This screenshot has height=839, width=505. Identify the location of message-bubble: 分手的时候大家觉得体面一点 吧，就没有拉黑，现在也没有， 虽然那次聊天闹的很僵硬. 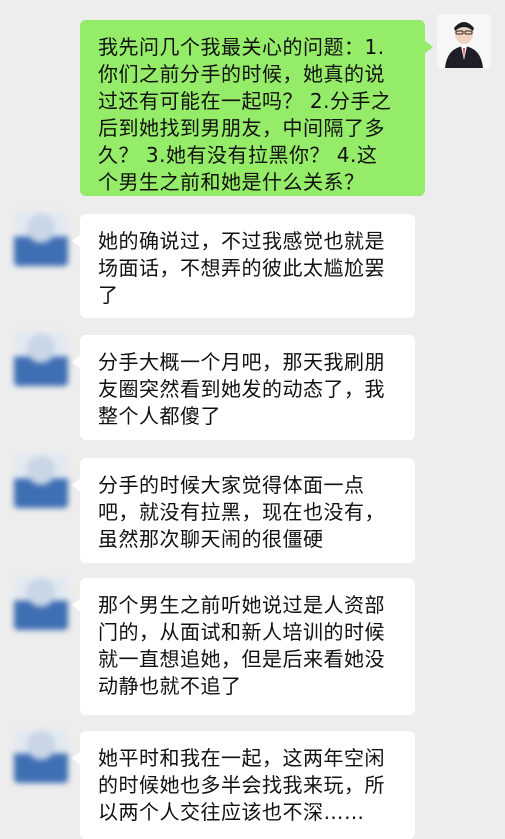
(243, 510).